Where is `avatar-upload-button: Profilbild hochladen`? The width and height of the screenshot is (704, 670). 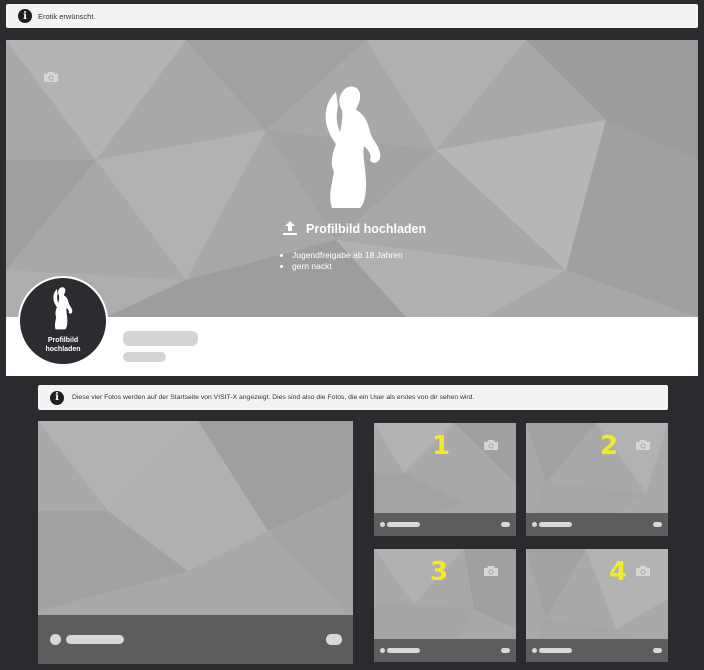 avatar-upload-button: Profilbild hochladen is located at coordinates (63, 321).